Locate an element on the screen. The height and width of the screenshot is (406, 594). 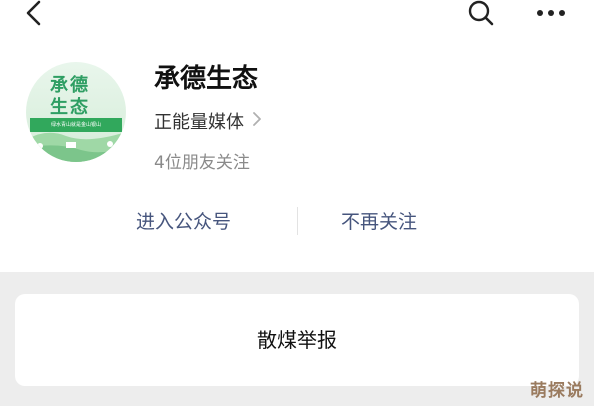
avatar-text-line2: 生态 is located at coordinates (70, 107).